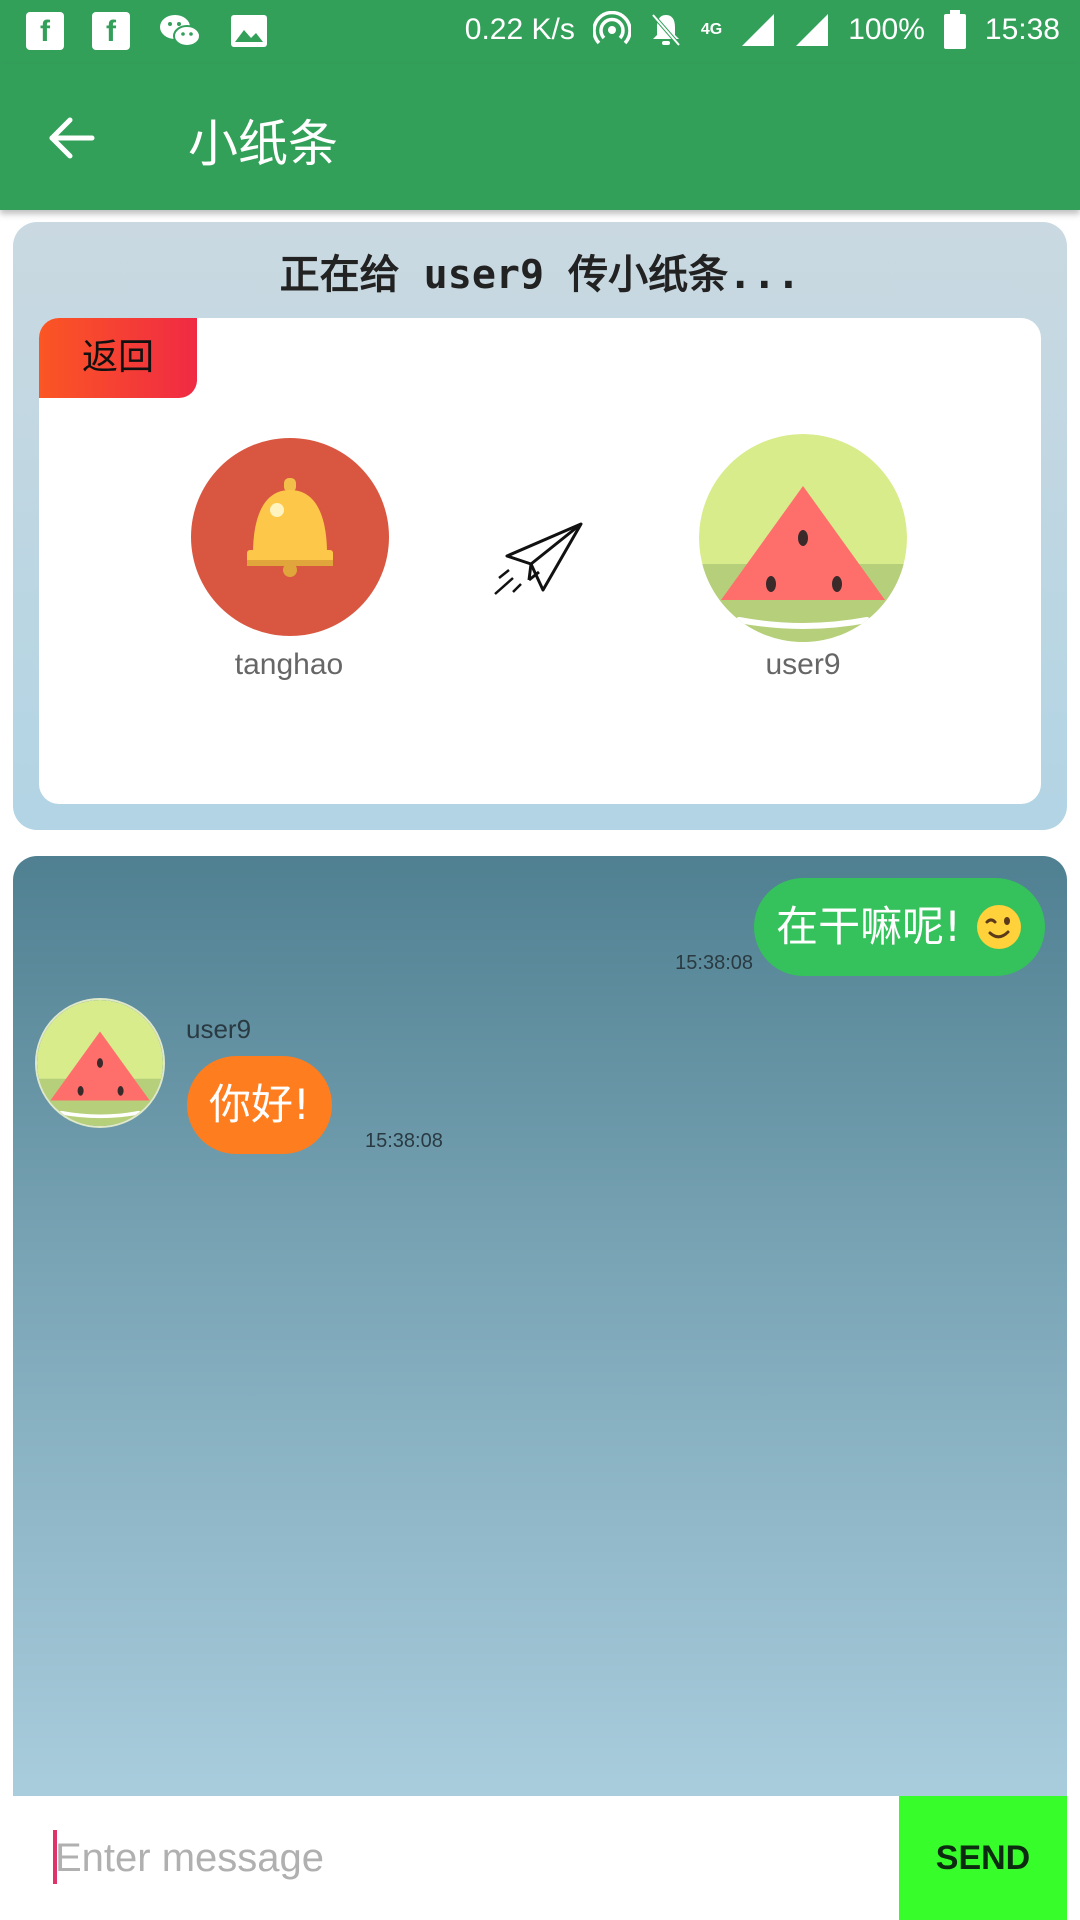 The height and width of the screenshot is (1920, 1080). Describe the element at coordinates (538, 558) in the screenshot. I see `paper-plane-icon` at that location.